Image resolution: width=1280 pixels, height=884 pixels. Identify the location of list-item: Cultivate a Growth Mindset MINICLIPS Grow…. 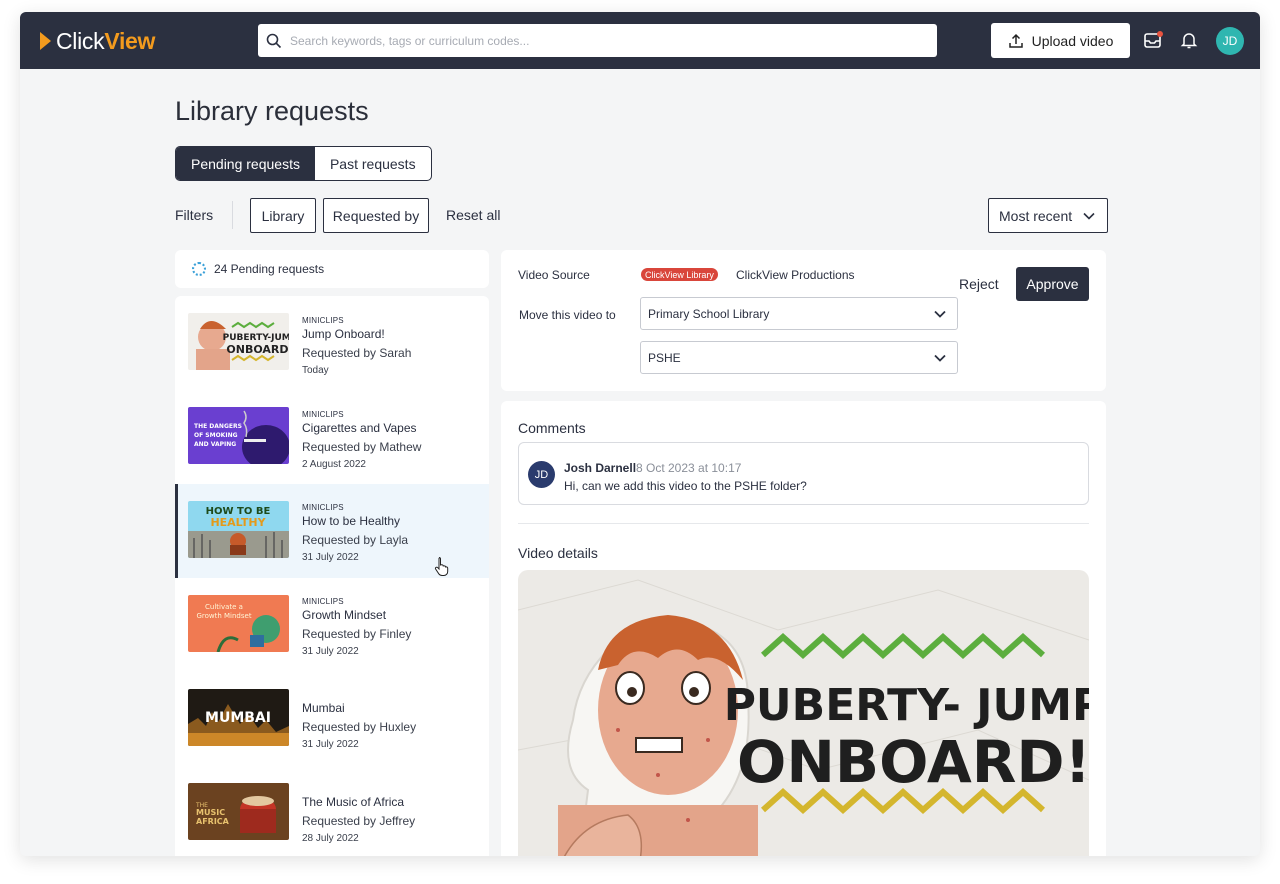
(332, 625).